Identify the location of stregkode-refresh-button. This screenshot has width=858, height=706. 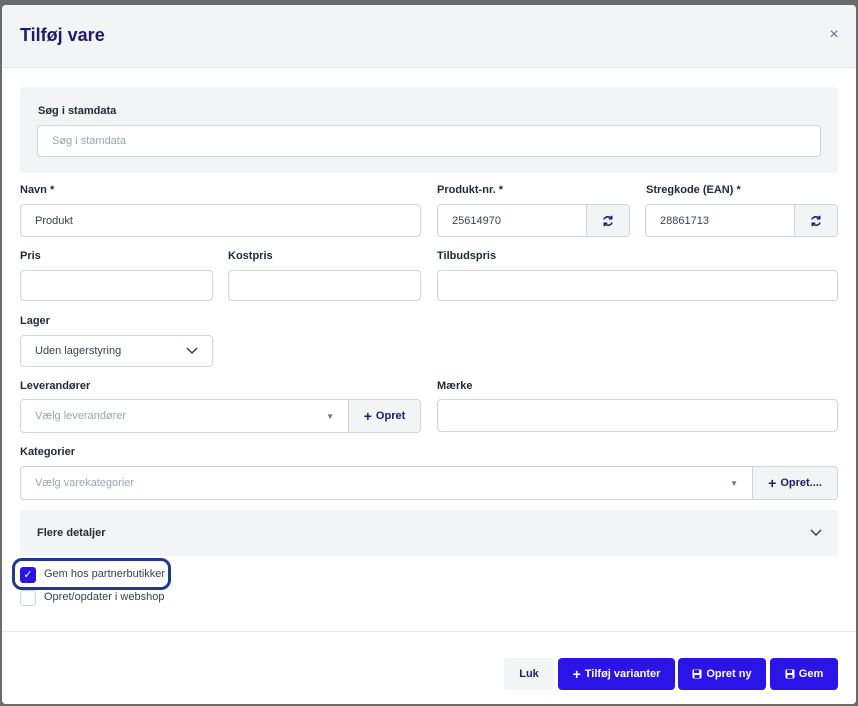
(816, 220).